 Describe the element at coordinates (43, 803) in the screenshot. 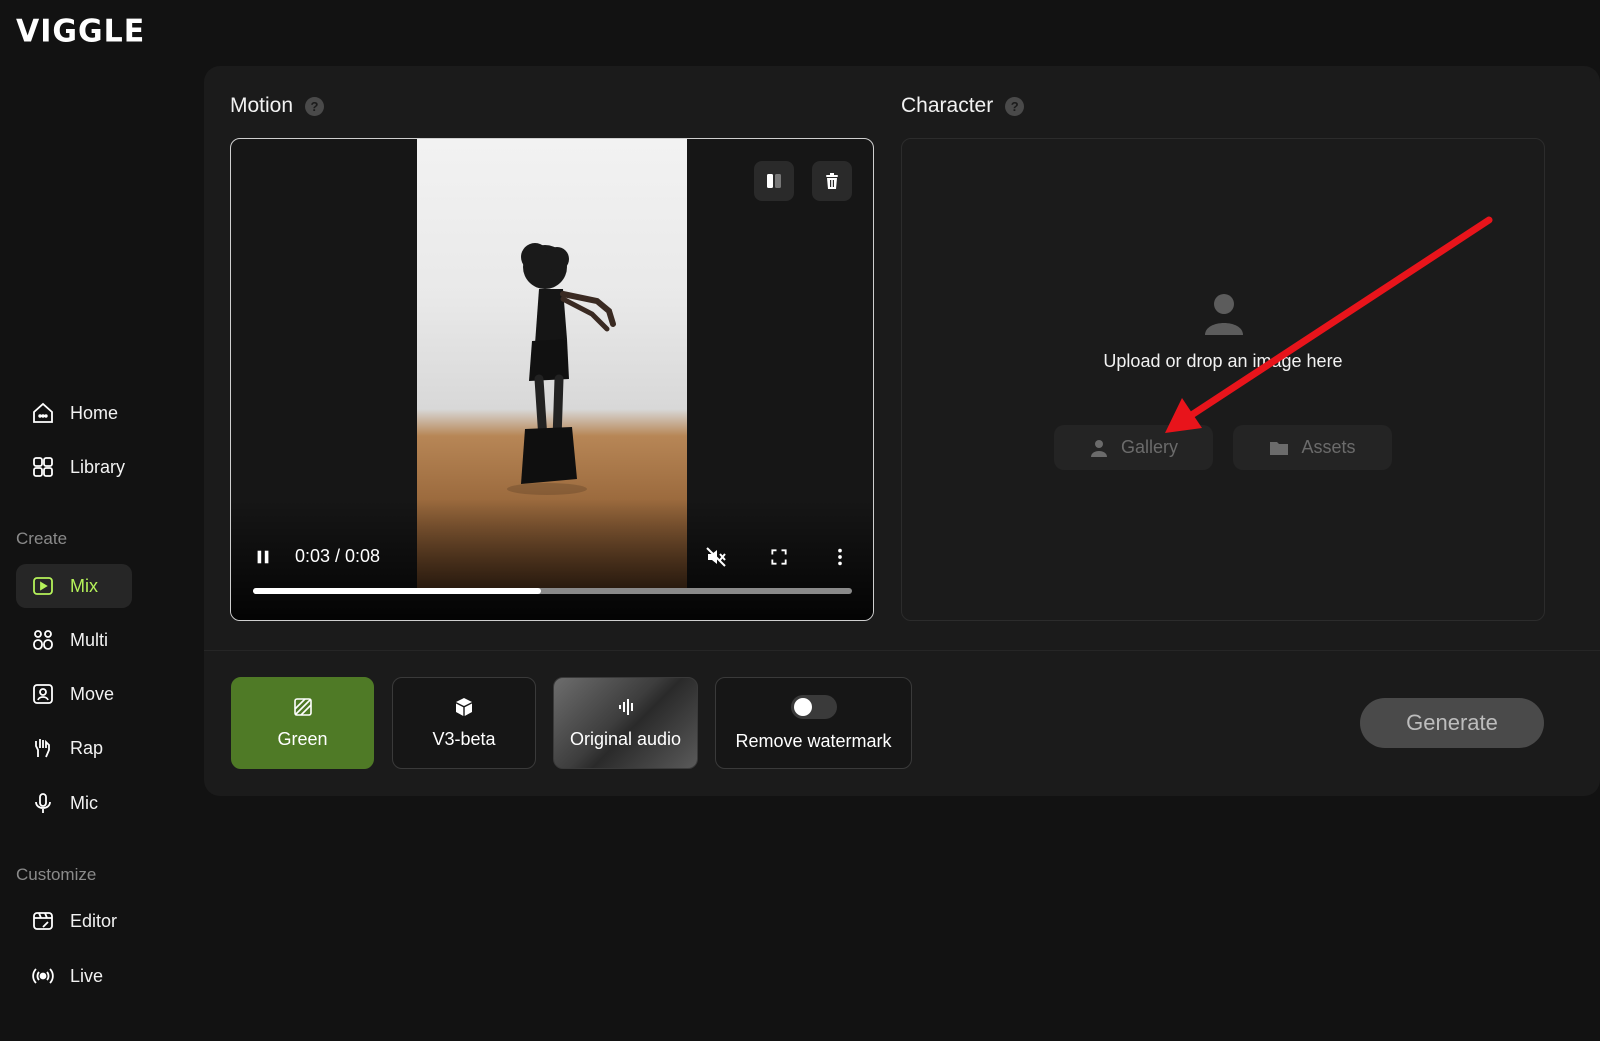

I see `mic-icon` at that location.